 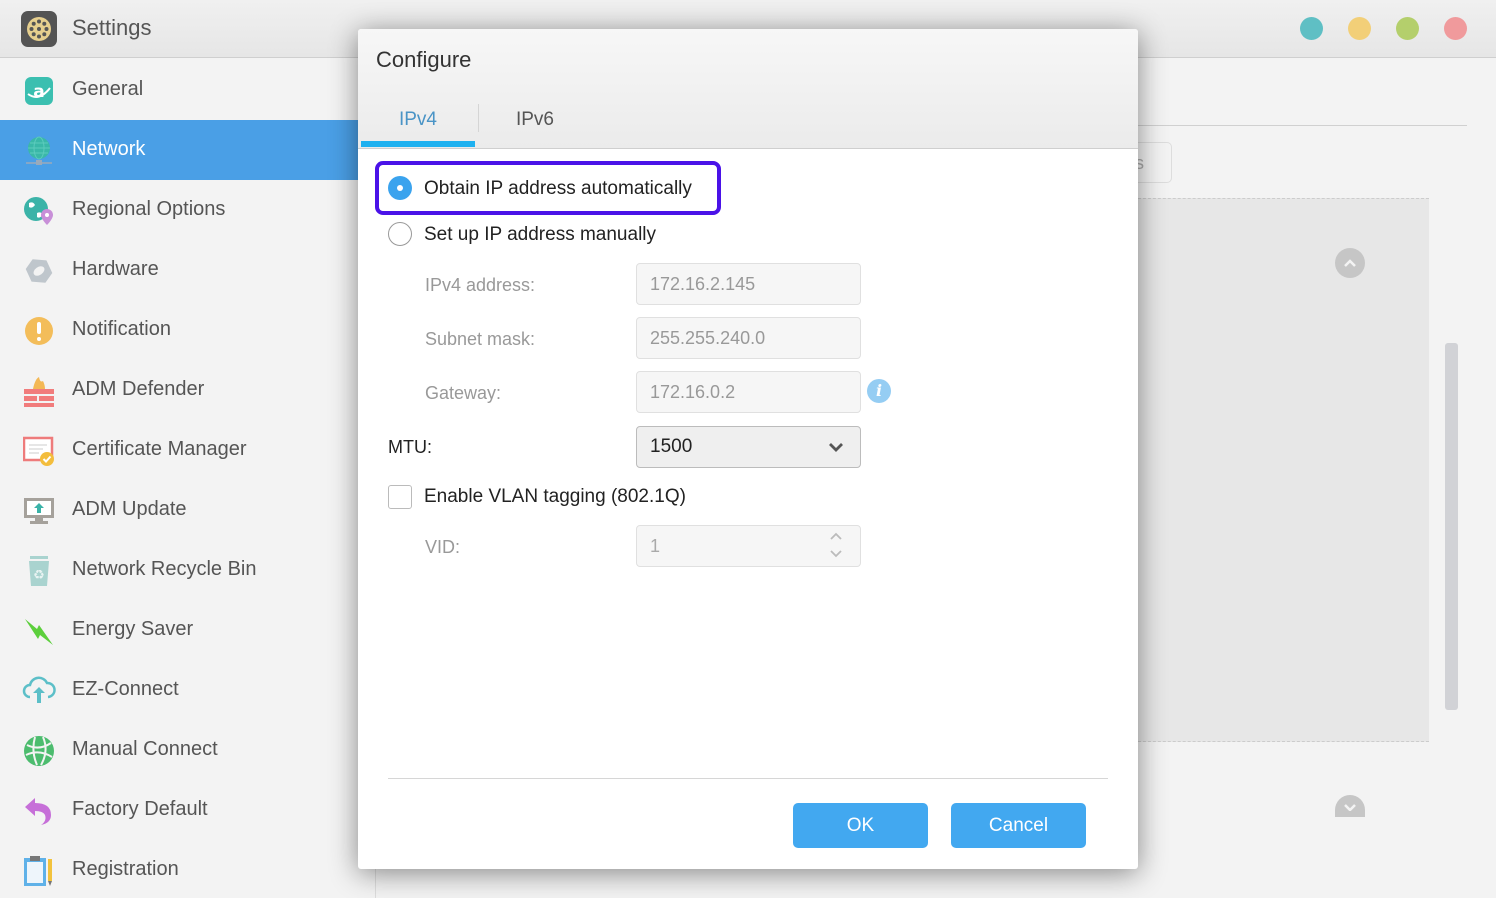 What do you see at coordinates (39, 211) in the screenshot?
I see `regional-globe-pin-icon` at bounding box center [39, 211].